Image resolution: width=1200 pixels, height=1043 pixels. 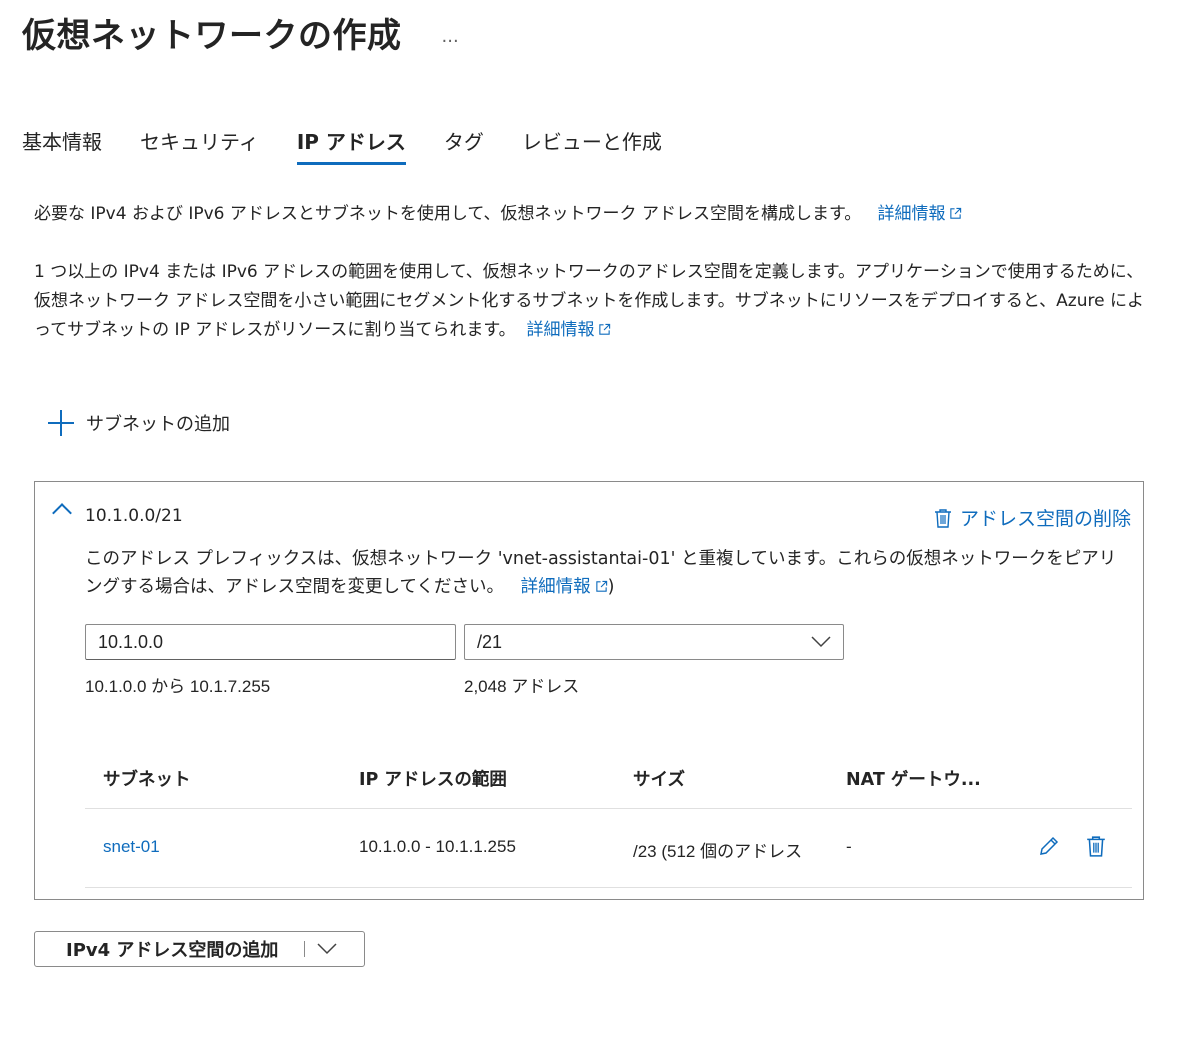 What do you see at coordinates (490, 641) in the screenshot?
I see `prefix-value: /21` at bounding box center [490, 641].